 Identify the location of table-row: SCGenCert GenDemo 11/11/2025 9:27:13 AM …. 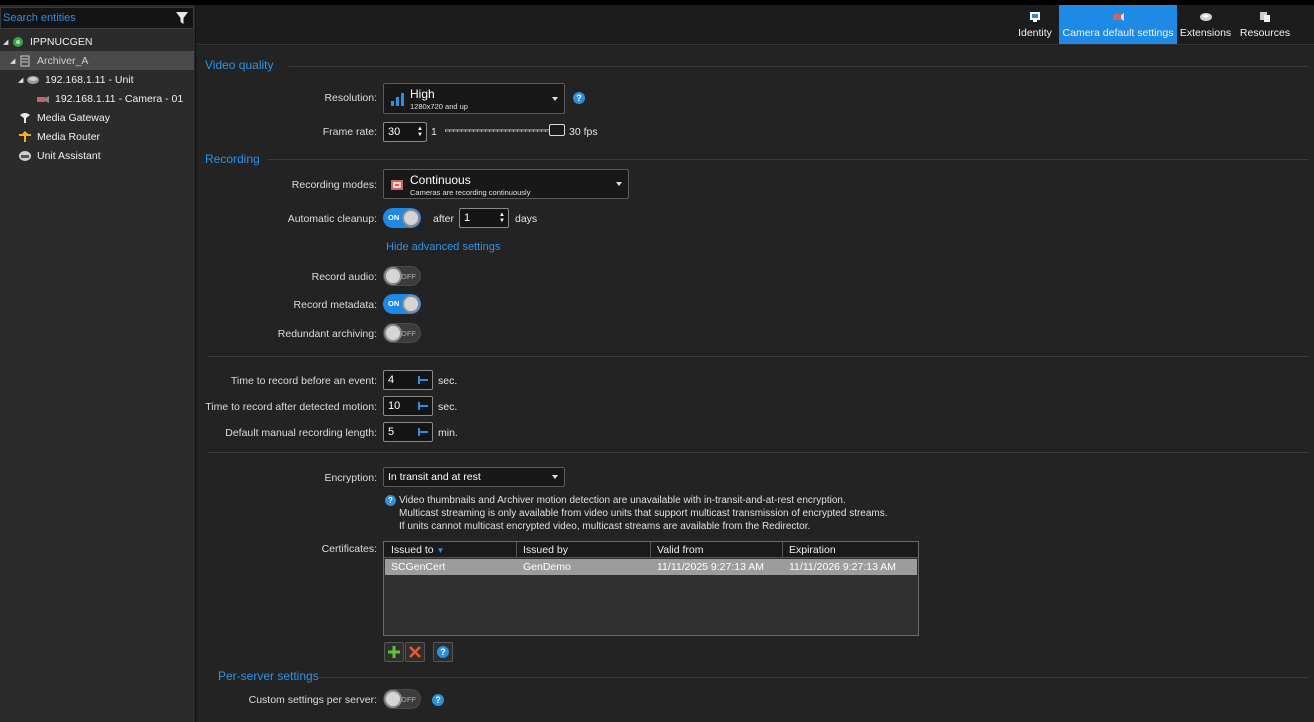
(651, 567).